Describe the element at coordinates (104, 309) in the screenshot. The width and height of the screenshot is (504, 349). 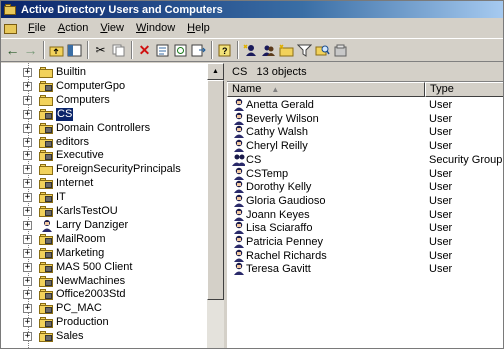
I see `tree-item: + PC_MAC` at that location.